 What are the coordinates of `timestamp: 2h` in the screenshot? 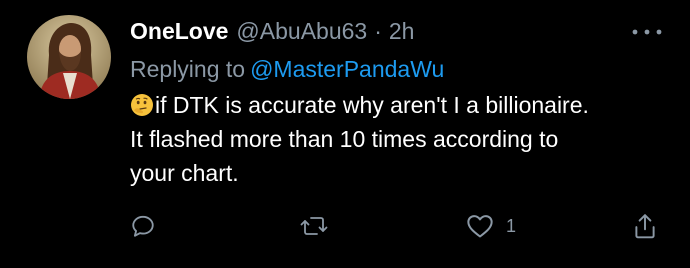 It's located at (402, 31).